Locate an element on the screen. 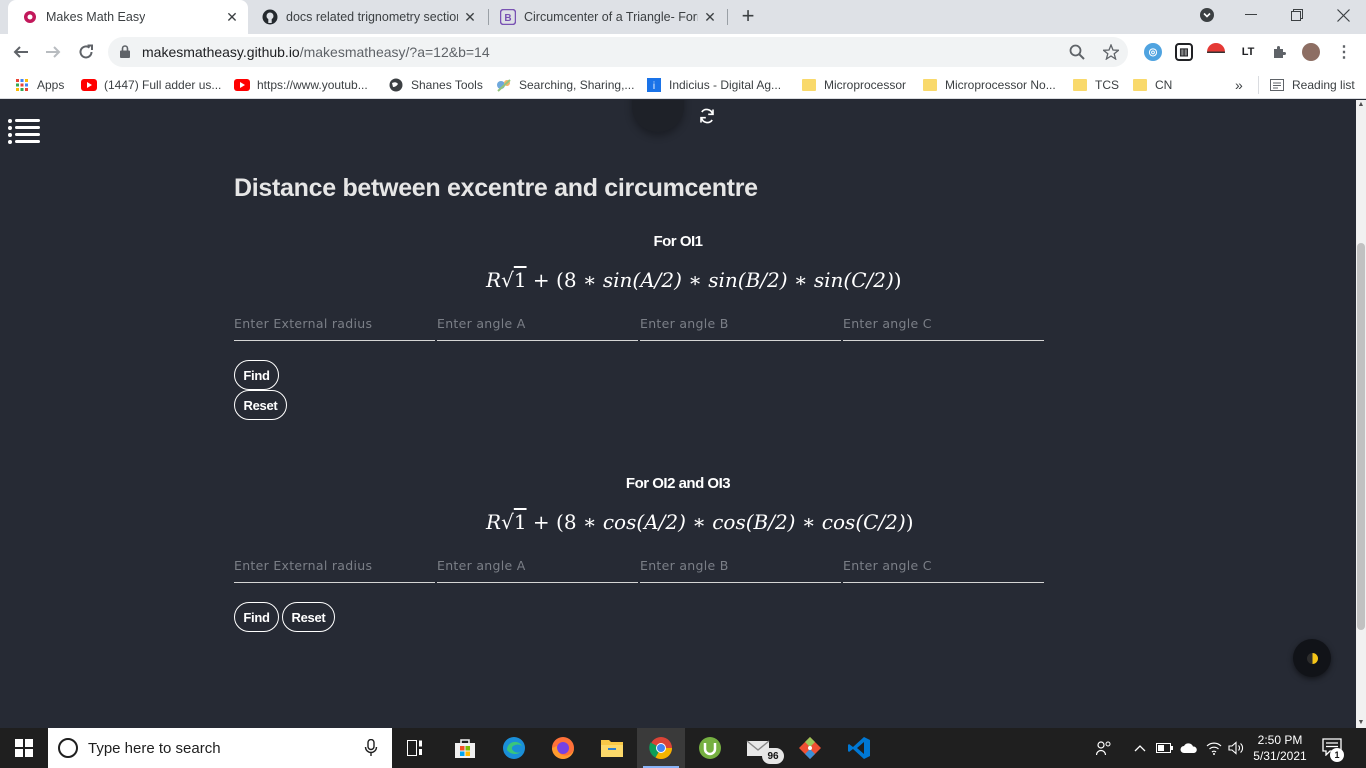 The image size is (1366, 768). scroll-down-arrow-icon: ▼ is located at coordinates (1361, 723).